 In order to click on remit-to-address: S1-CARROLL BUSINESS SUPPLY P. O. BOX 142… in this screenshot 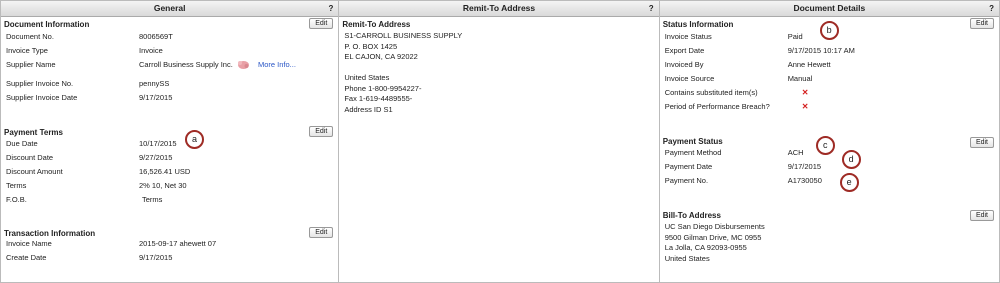, I will do `click(403, 73)`.